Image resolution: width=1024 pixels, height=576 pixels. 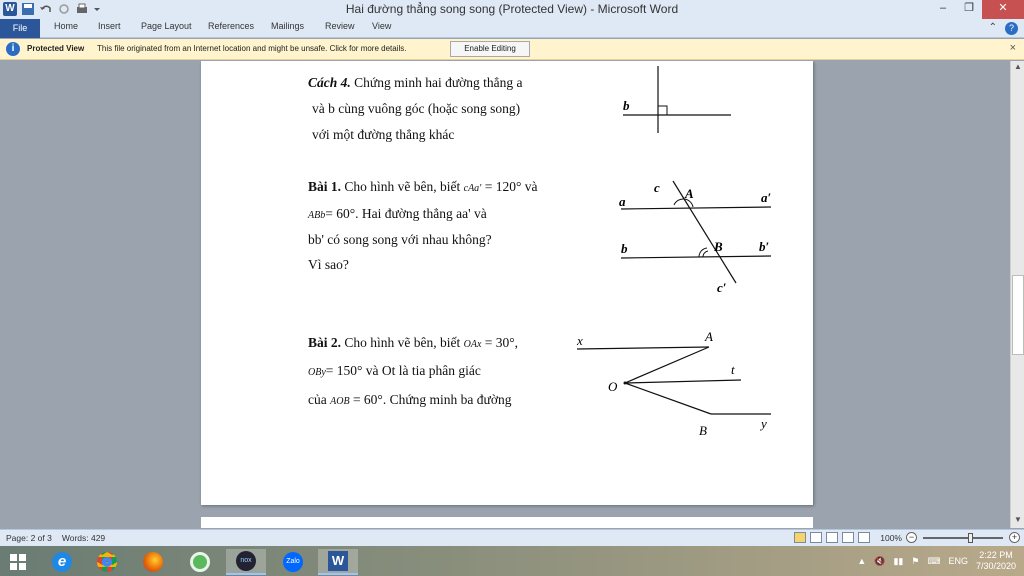 I want to click on clock: 2:22 PM 7/30/2020, so click(x=996, y=561).